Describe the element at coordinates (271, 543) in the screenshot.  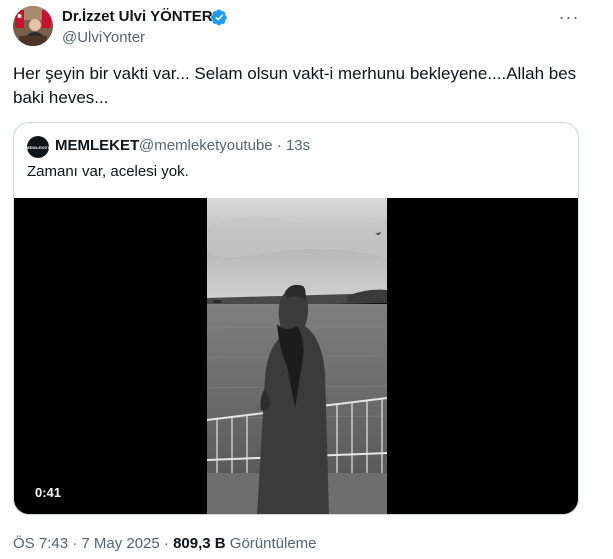
I see `views-label: Görüntüleme` at that location.